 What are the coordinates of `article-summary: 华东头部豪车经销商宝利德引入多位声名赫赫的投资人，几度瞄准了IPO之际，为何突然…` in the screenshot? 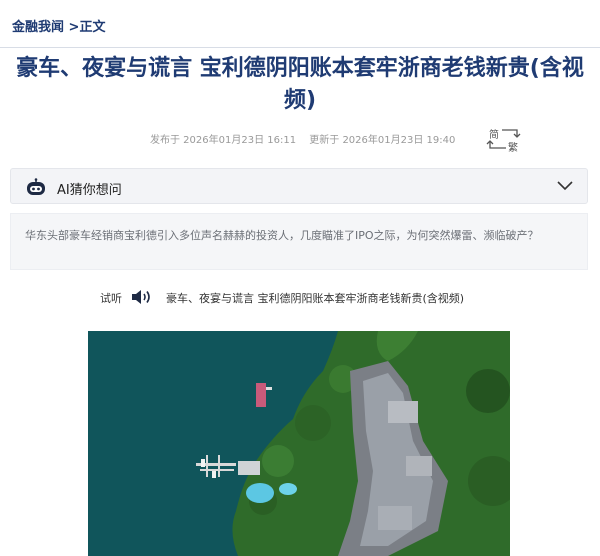 It's located at (299, 241).